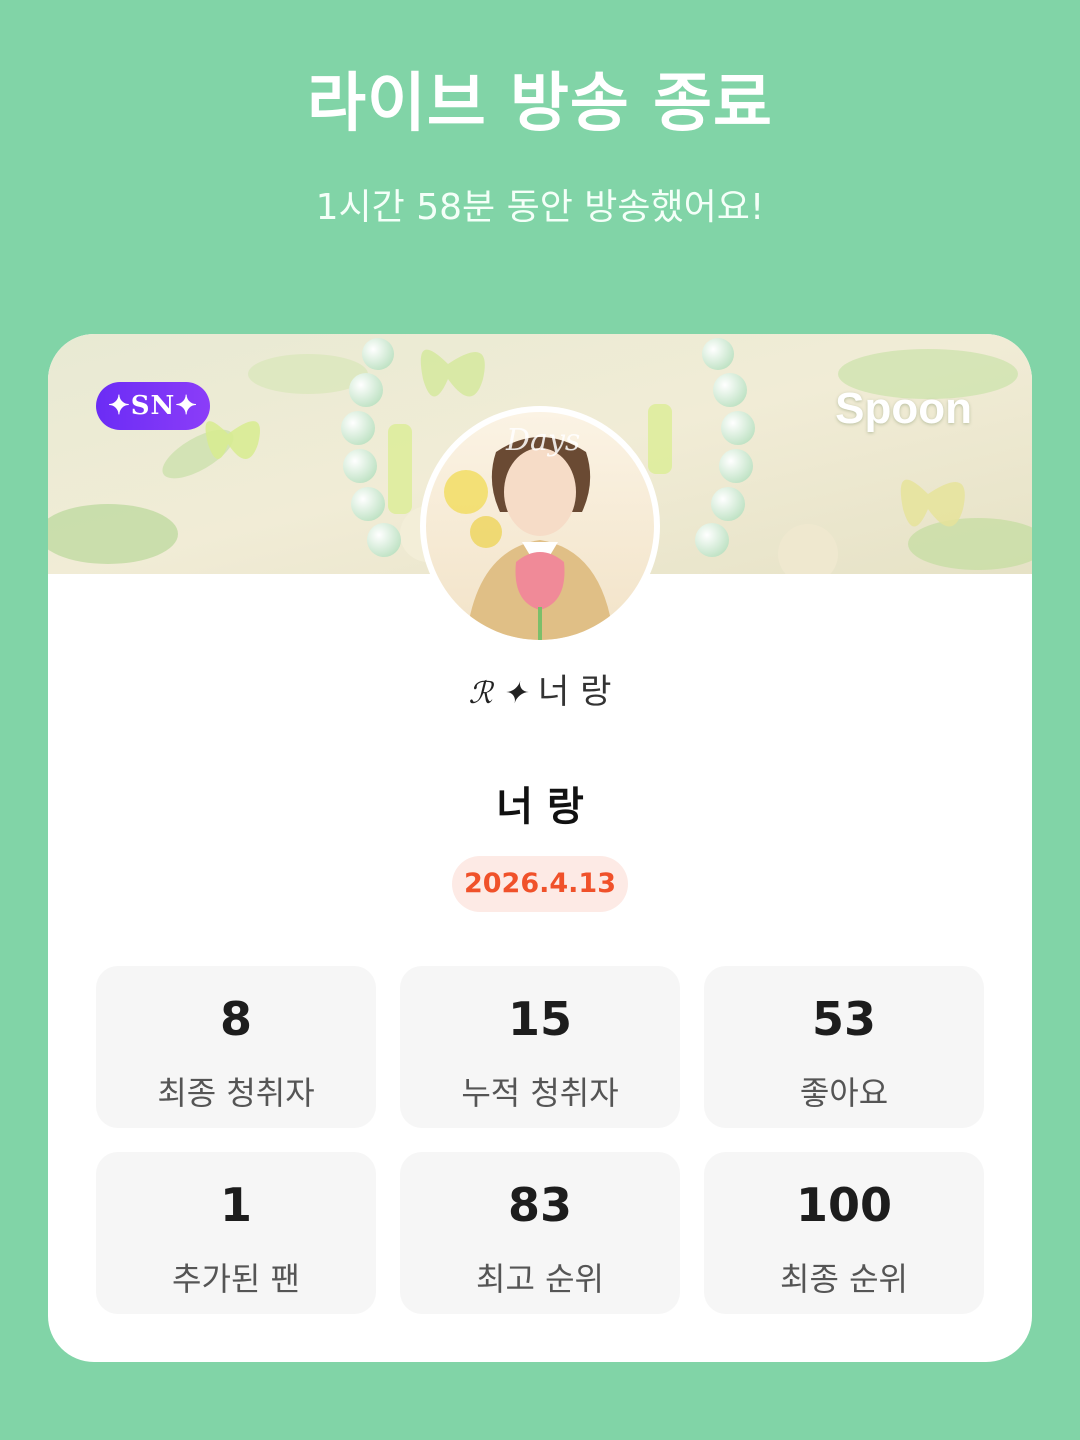  Describe the element at coordinates (498, 693) in the screenshot. I see `nickname-decoration: ℛ ✦` at that location.